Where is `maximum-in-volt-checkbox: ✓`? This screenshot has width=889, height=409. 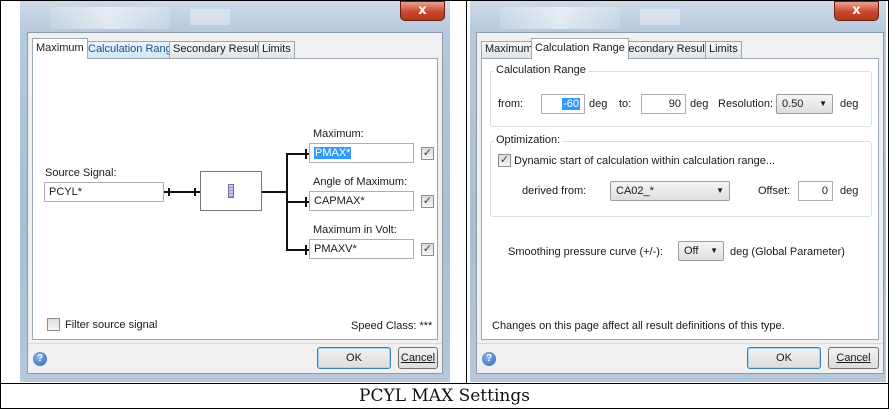 maximum-in-volt-checkbox: ✓ is located at coordinates (427, 249).